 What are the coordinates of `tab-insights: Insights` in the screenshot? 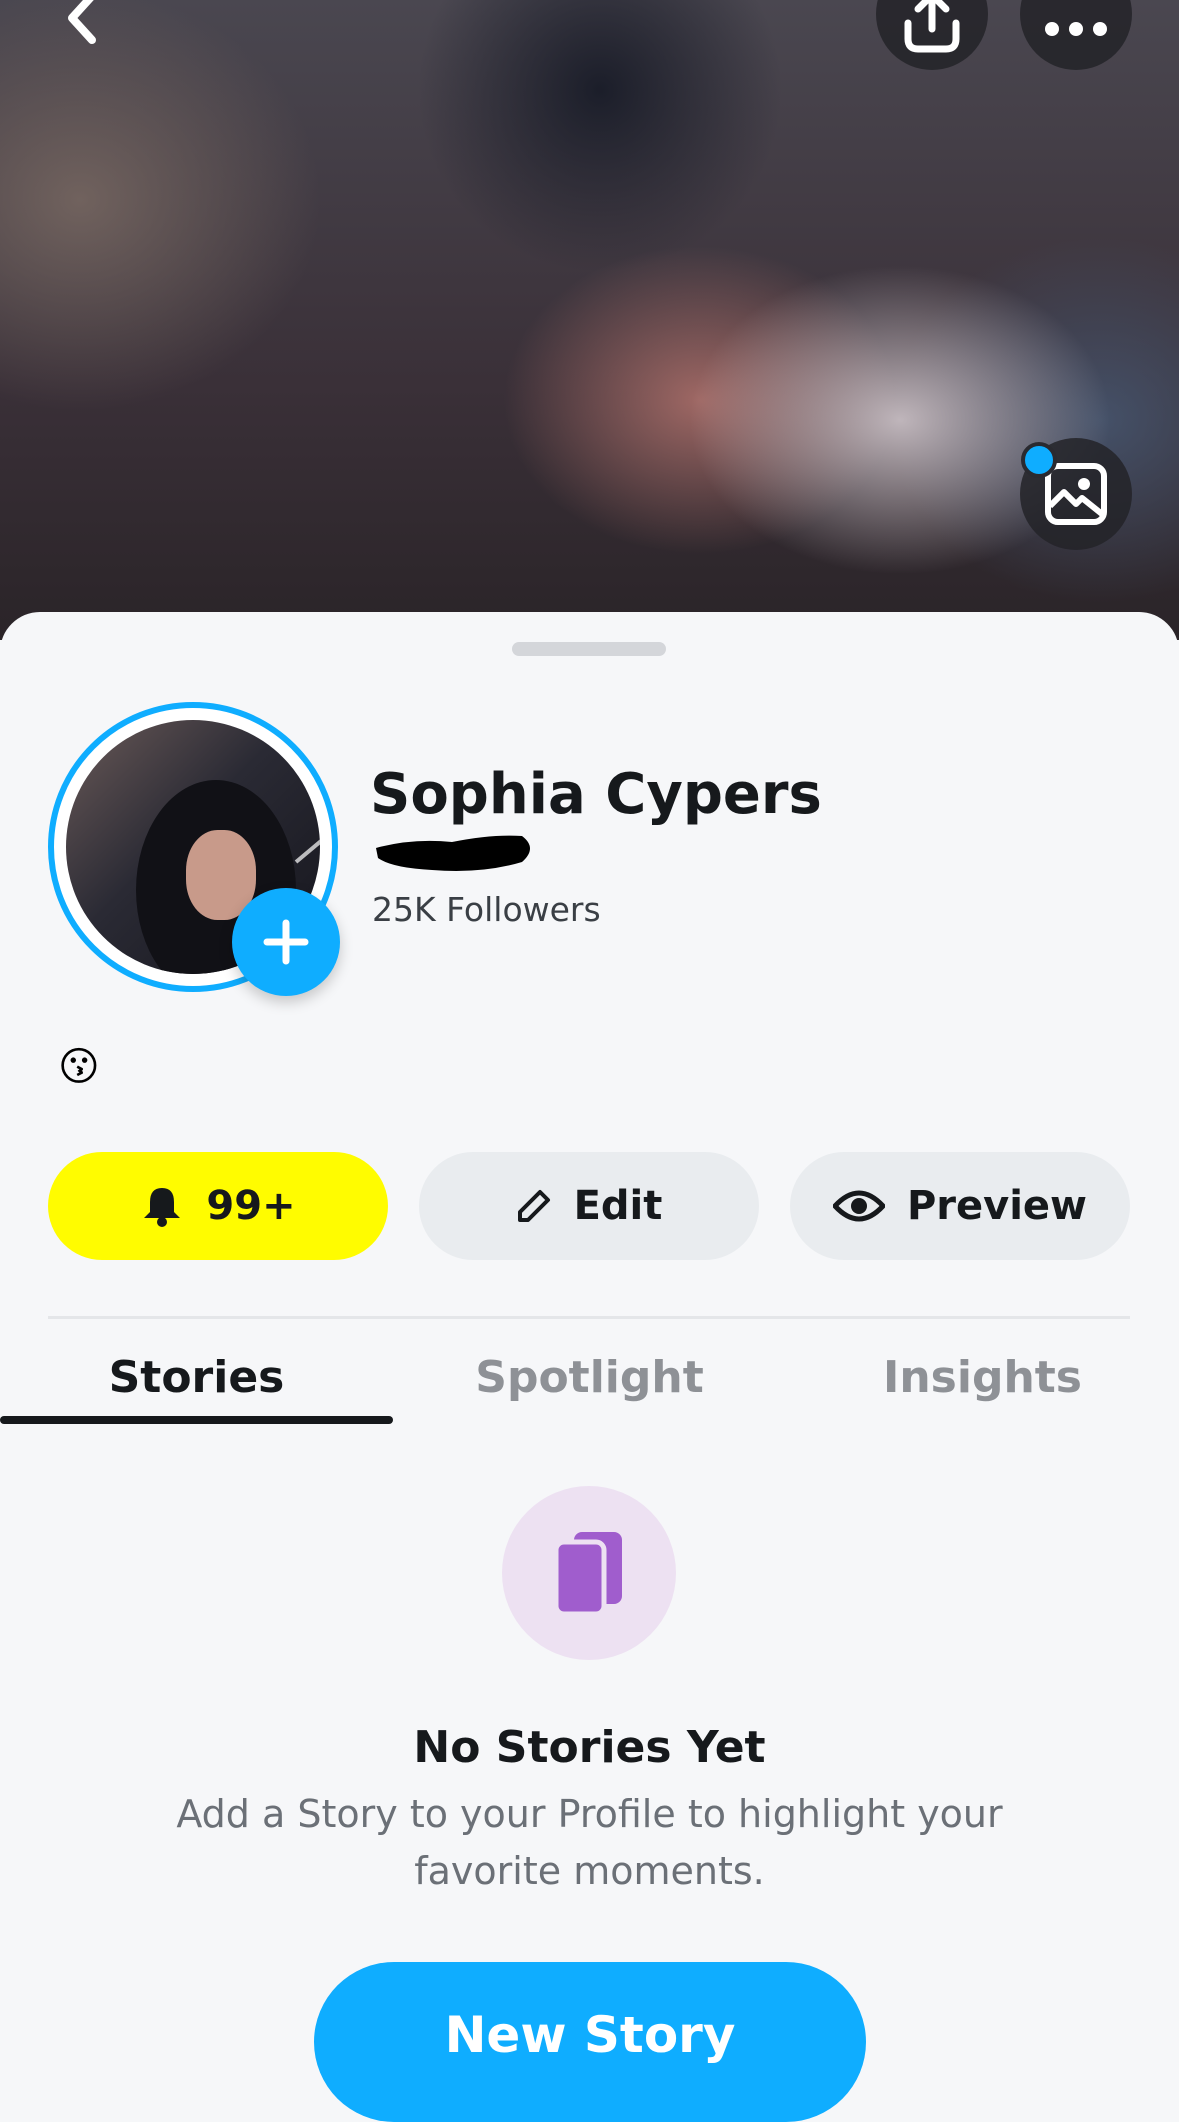 It's located at (982, 1377).